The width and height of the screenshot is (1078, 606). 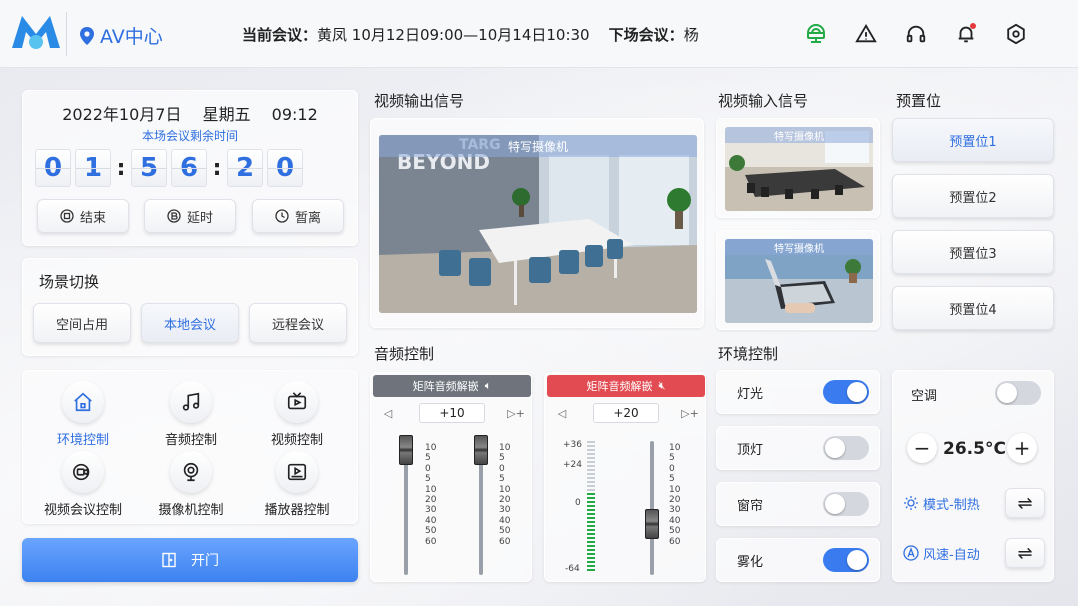 What do you see at coordinates (282, 216) in the screenshot?
I see `clock-icon` at bounding box center [282, 216].